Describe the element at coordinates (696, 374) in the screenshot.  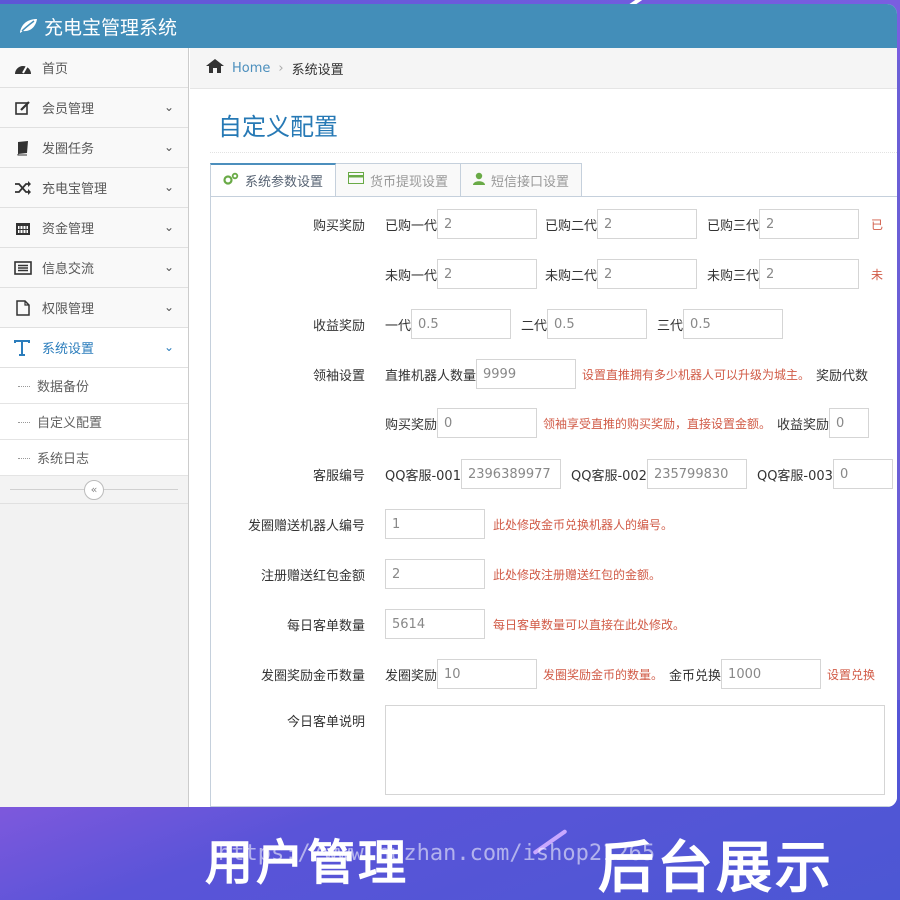
I see `help-text: 设置直推拥有多少机器人可以升级为城主。` at that location.